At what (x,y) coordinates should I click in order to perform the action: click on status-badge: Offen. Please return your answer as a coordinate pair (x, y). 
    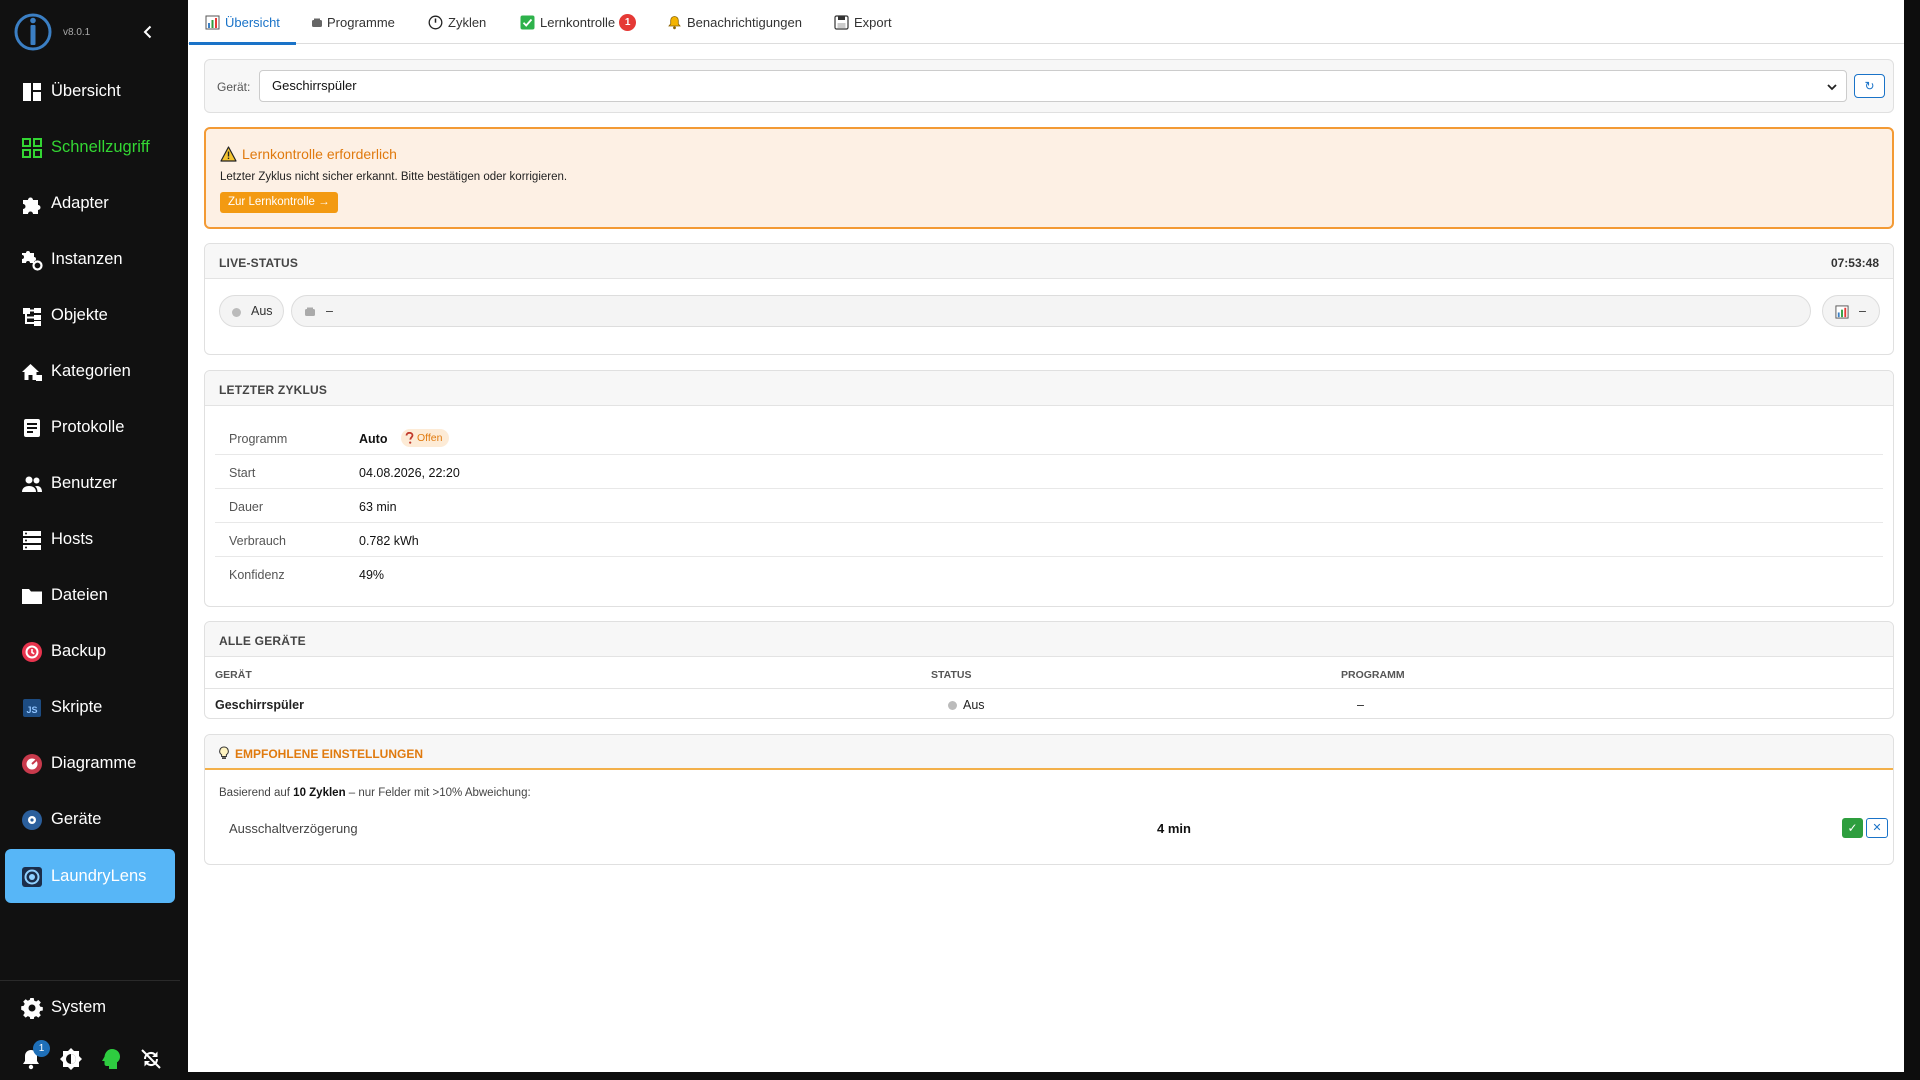
    Looking at the image, I should click on (425, 438).